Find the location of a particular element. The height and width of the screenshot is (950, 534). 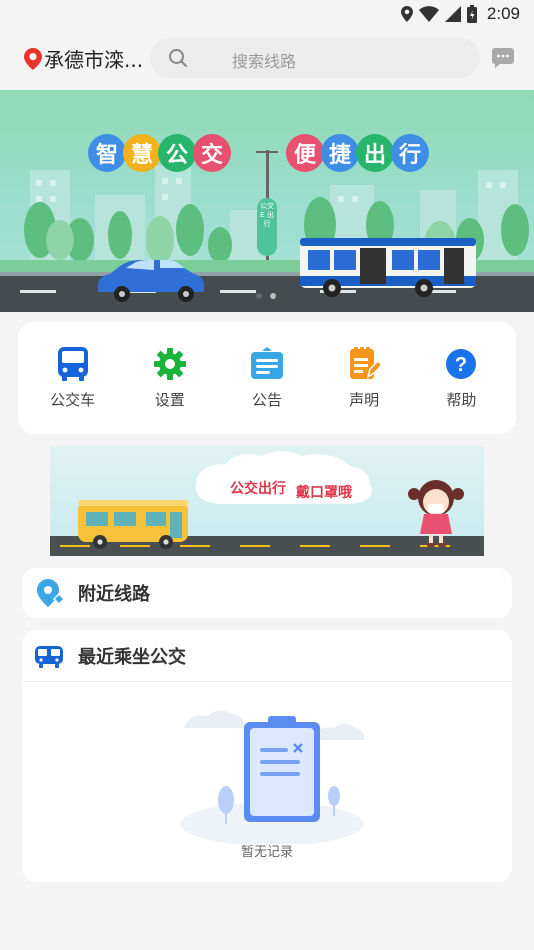

promo-illustration is located at coordinates (267, 503).